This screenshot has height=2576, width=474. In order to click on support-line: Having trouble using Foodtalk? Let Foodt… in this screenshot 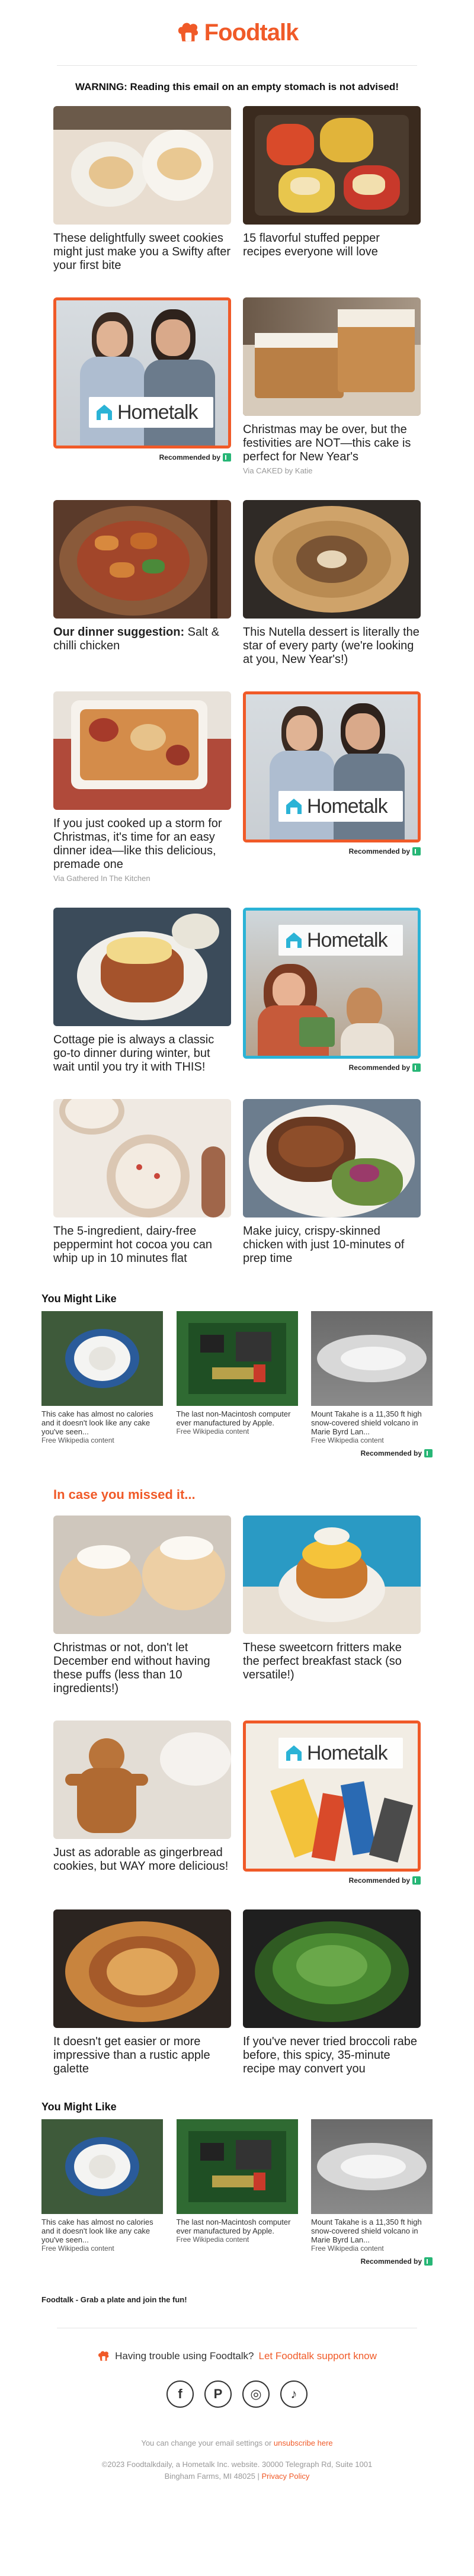, I will do `click(237, 2356)`.